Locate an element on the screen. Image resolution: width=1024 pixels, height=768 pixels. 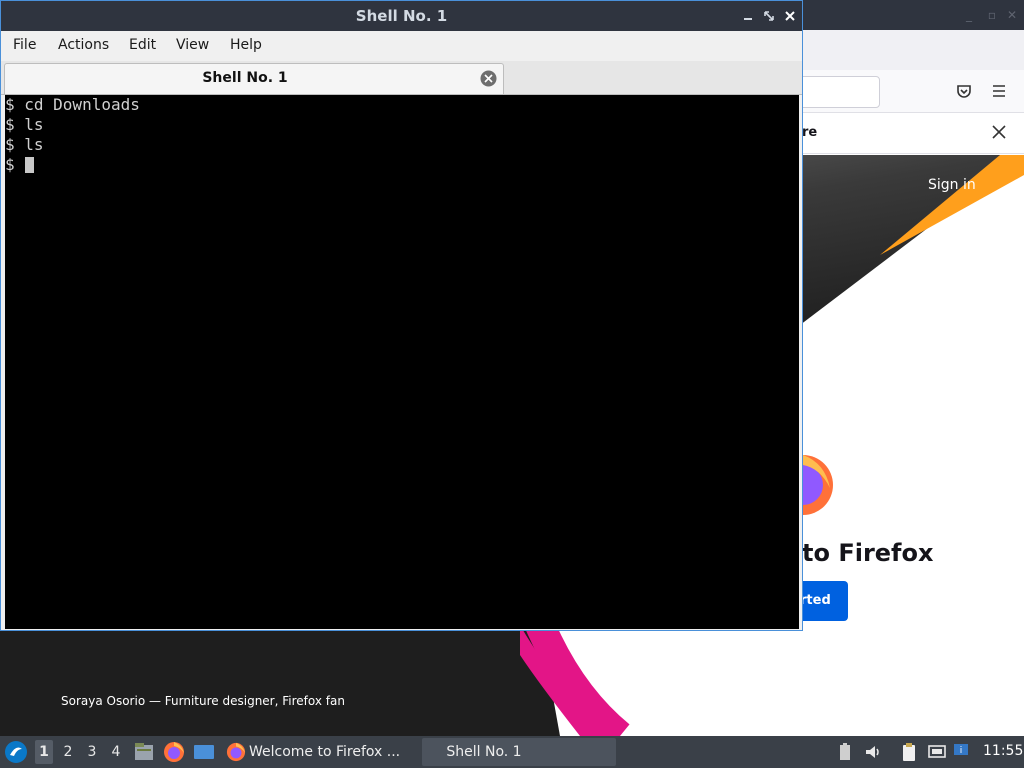
lubuntu-start-icon is located at coordinates (16, 752).